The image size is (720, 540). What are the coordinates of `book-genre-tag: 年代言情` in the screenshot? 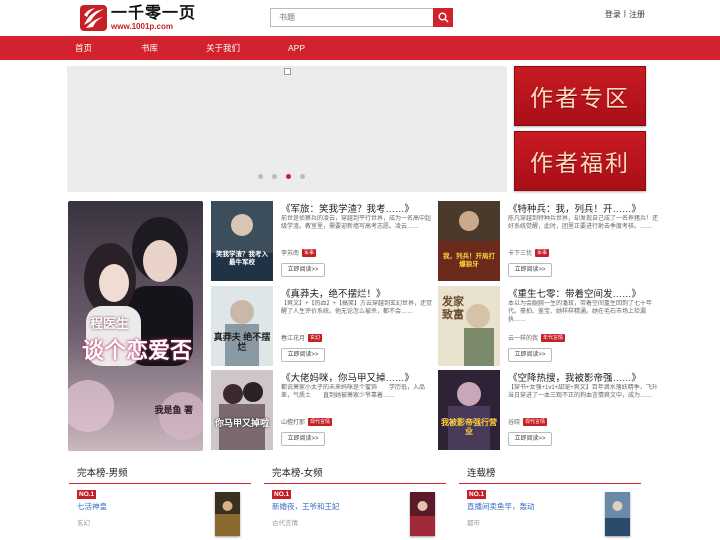 It's located at (553, 337).